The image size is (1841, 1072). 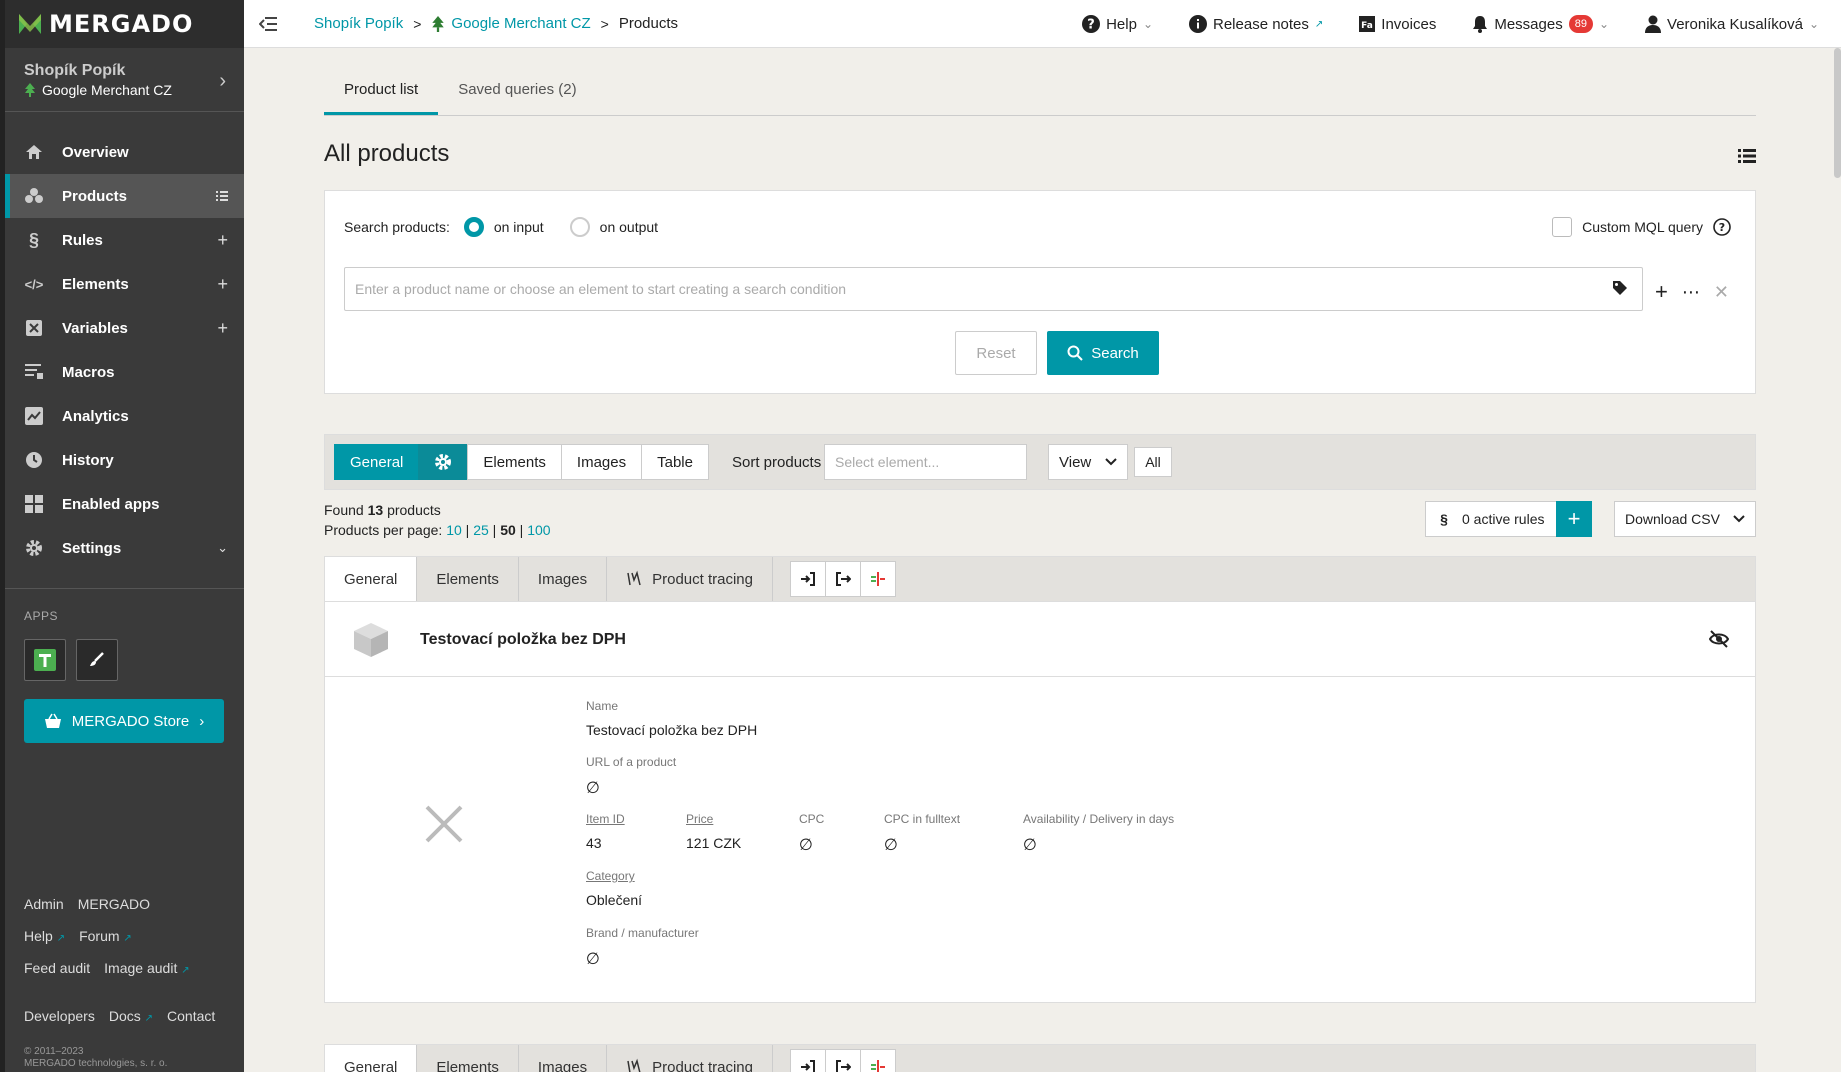 I want to click on link-forum: Forum ↗, so click(x=105, y=936).